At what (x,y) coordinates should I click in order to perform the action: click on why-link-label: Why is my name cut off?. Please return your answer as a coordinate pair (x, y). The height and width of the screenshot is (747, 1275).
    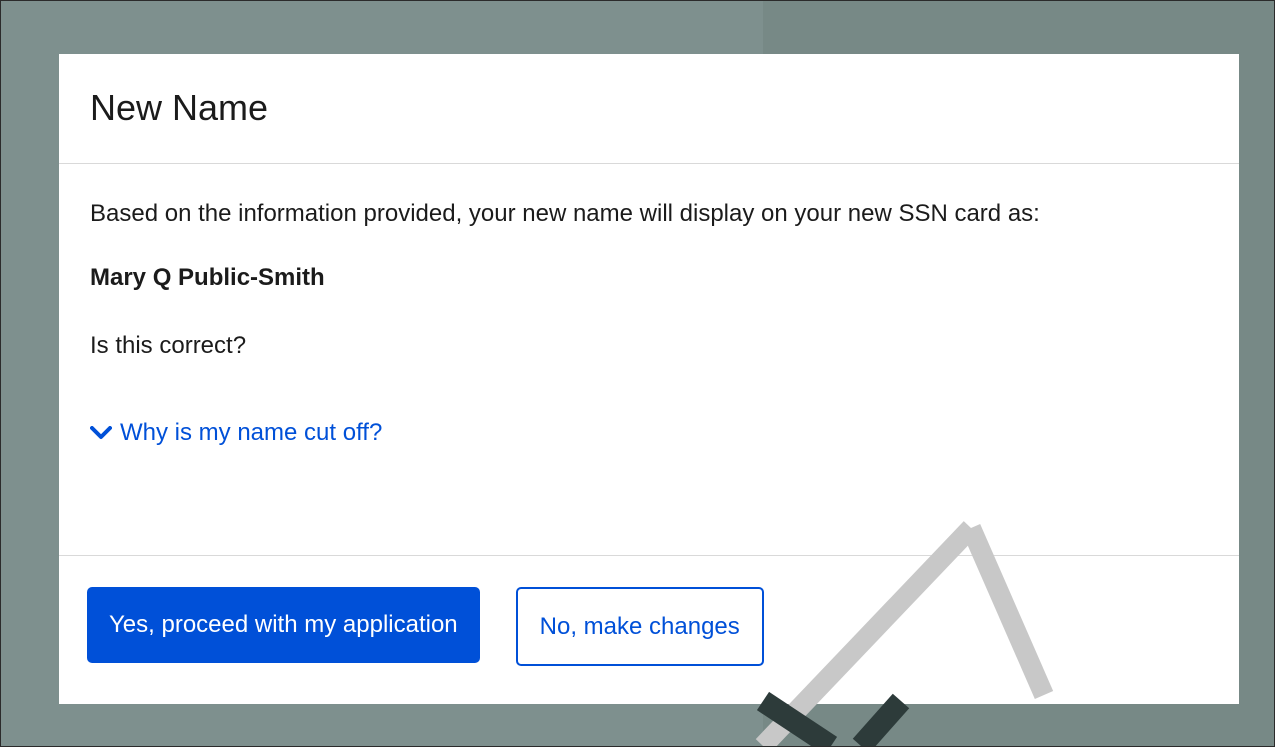
    Looking at the image, I should click on (251, 432).